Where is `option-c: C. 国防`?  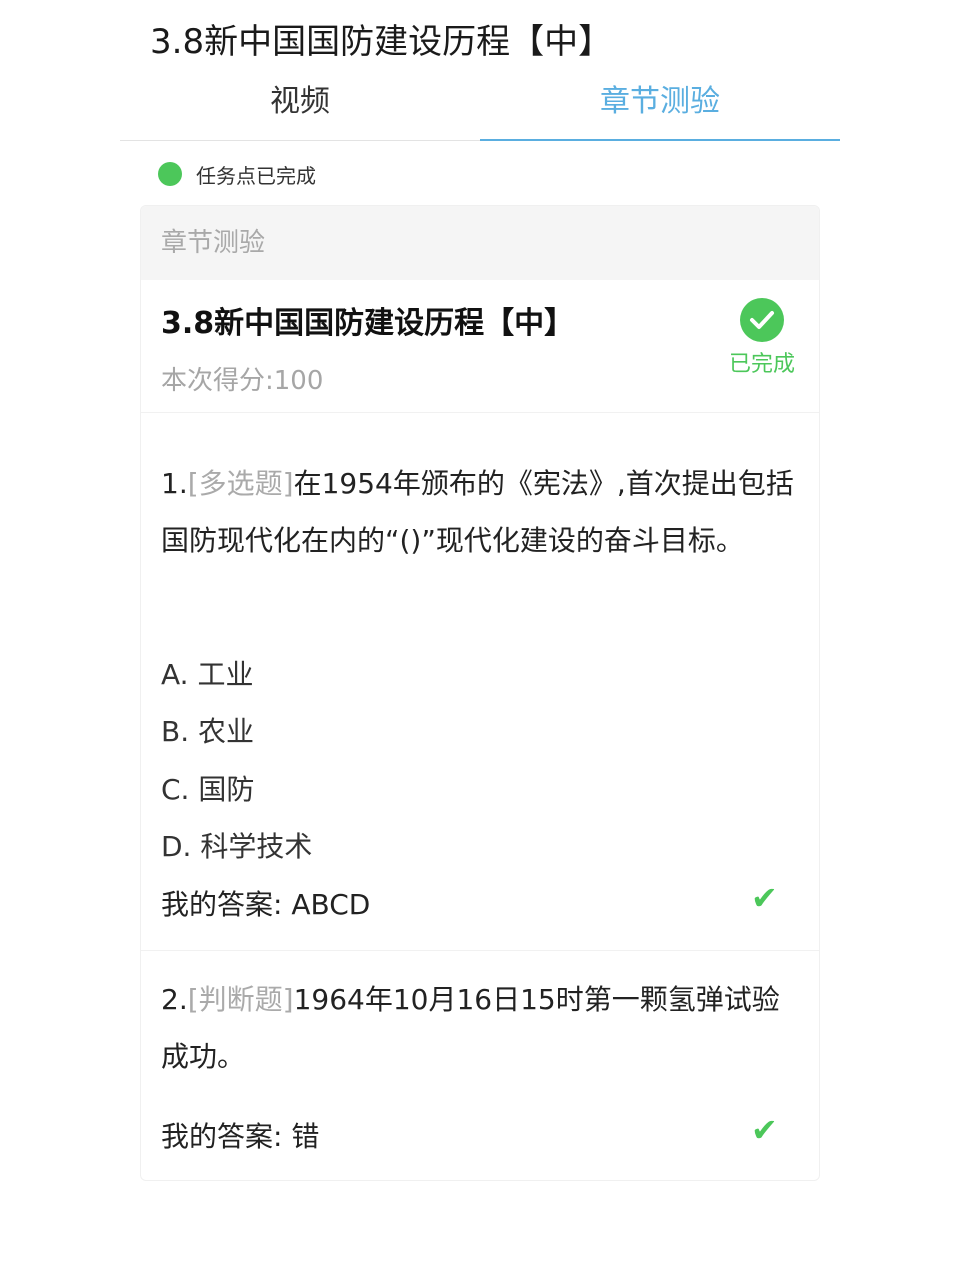 option-c: C. 国防 is located at coordinates (208, 789).